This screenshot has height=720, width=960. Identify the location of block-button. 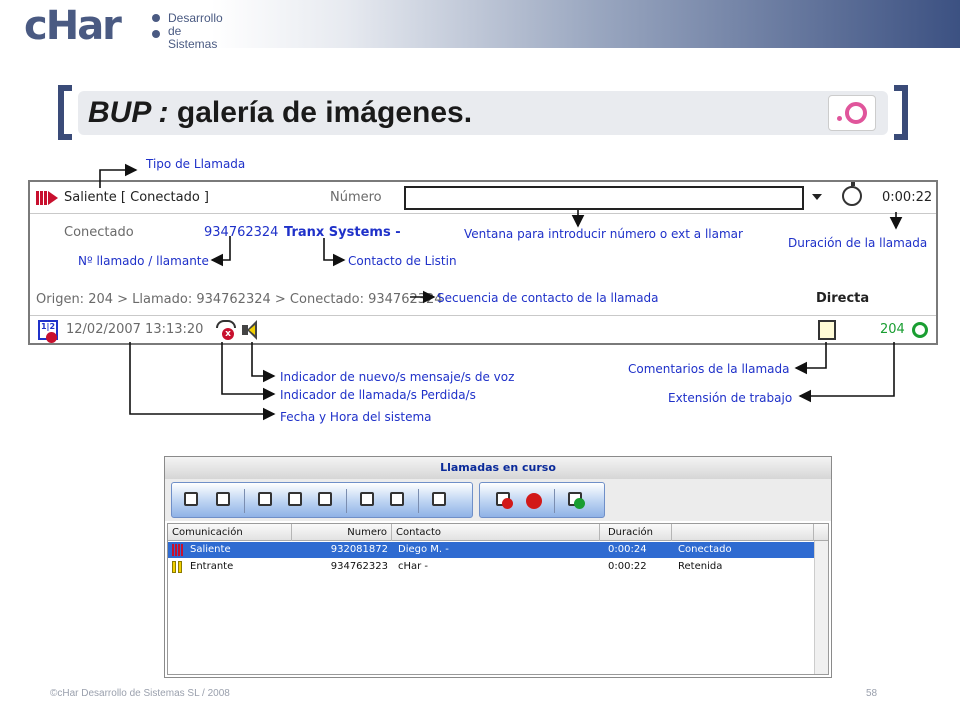
(533, 500).